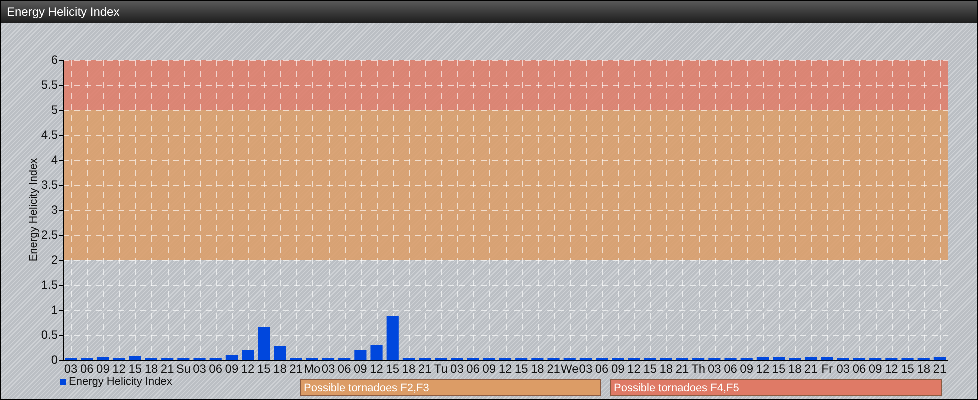  What do you see at coordinates (367, 388) in the screenshot?
I see `legend-label: Possible tornadoes F2,F3` at bounding box center [367, 388].